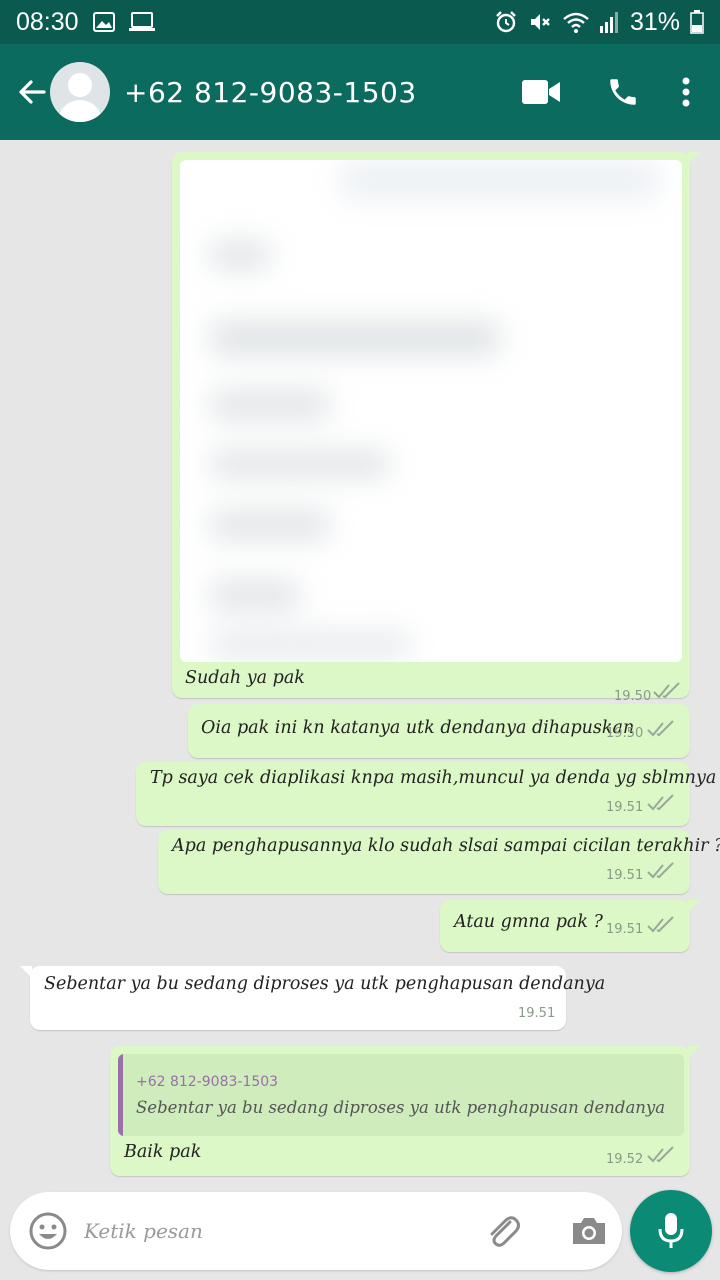 The width and height of the screenshot is (720, 1280). What do you see at coordinates (207, 1082) in the screenshot?
I see `quoted-author: +62 812-9083-1503` at bounding box center [207, 1082].